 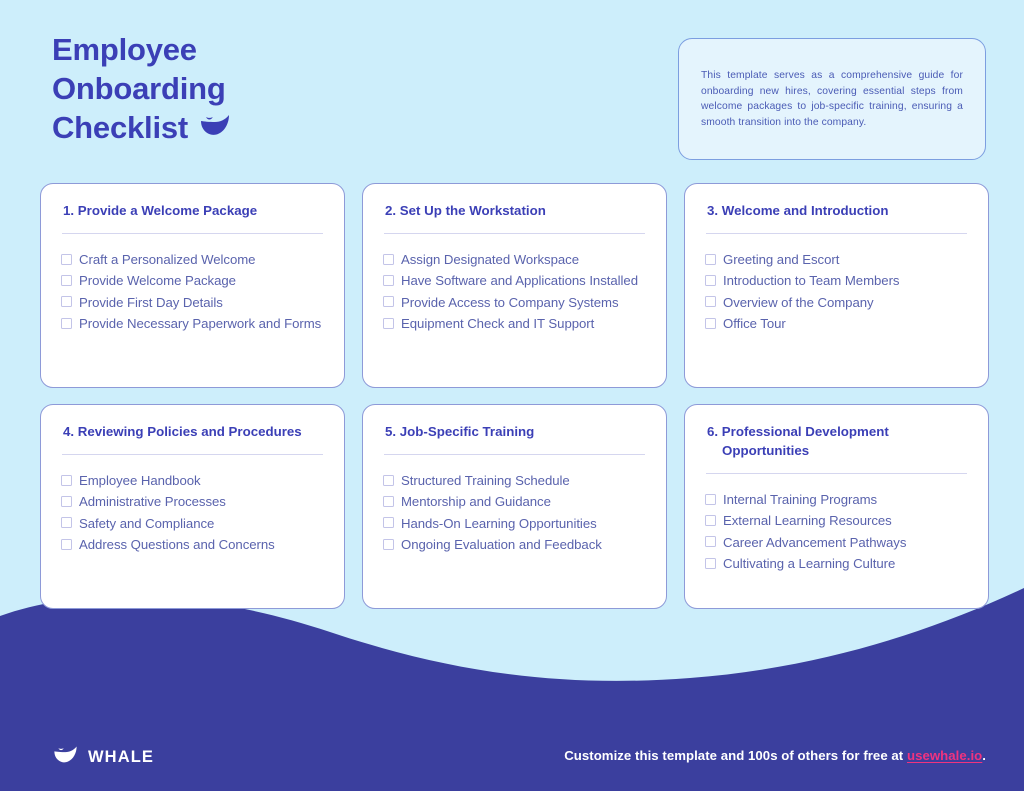 I want to click on checklist-item: Career Advancement Pathways, so click(x=836, y=542).